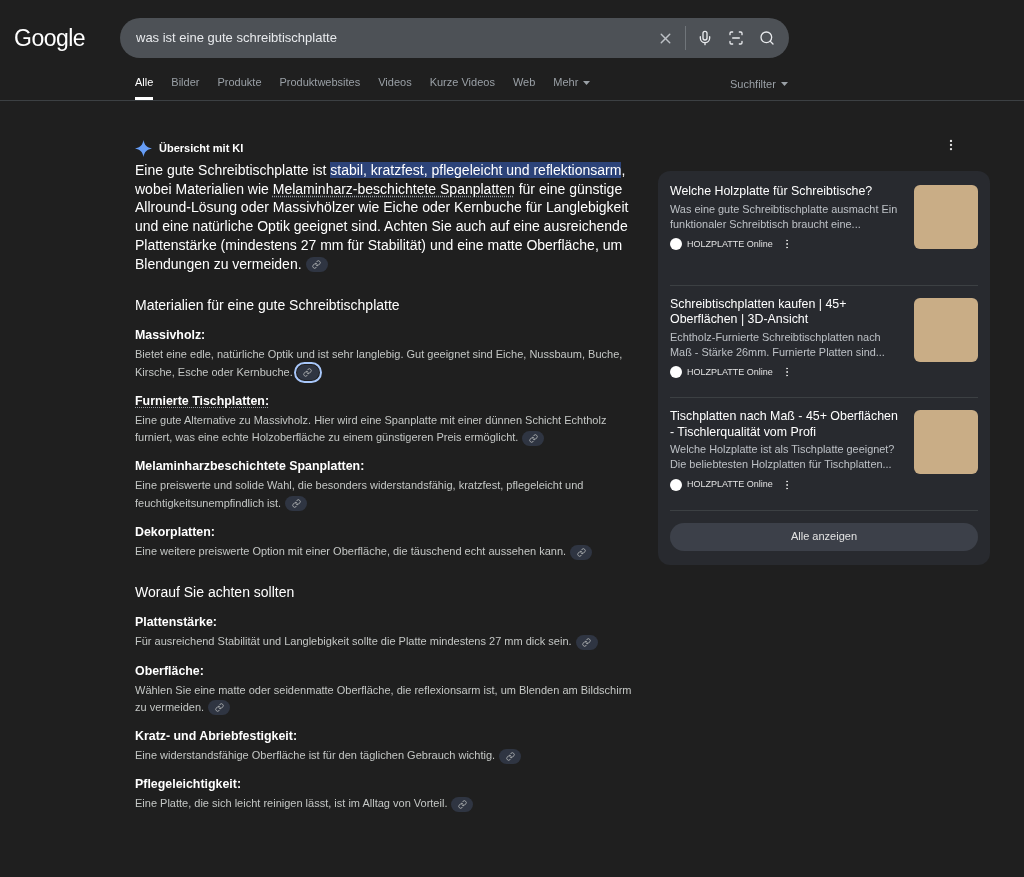  Describe the element at coordinates (383, 363) in the screenshot. I see `item-description: Bietet eine edle, natürliche Optik und ist sehr langlebig. Gut geeignet sind Eiche, Nussbaum, Buche, Kirsche, Esche oder Kernbuche.` at that location.